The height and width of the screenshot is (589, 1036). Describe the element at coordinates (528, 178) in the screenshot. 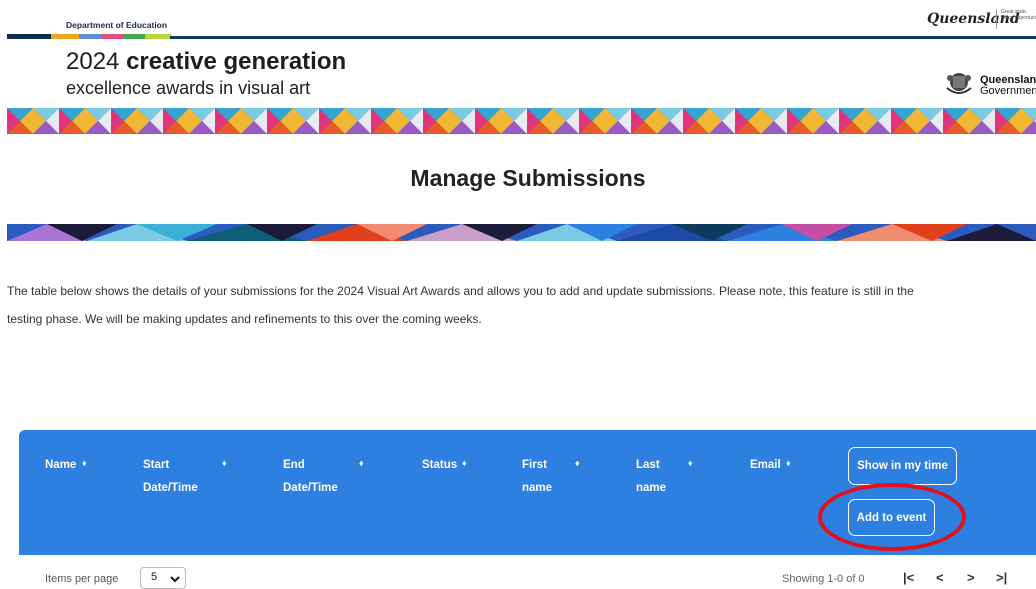

I see `page-title: Manage Submissions` at that location.